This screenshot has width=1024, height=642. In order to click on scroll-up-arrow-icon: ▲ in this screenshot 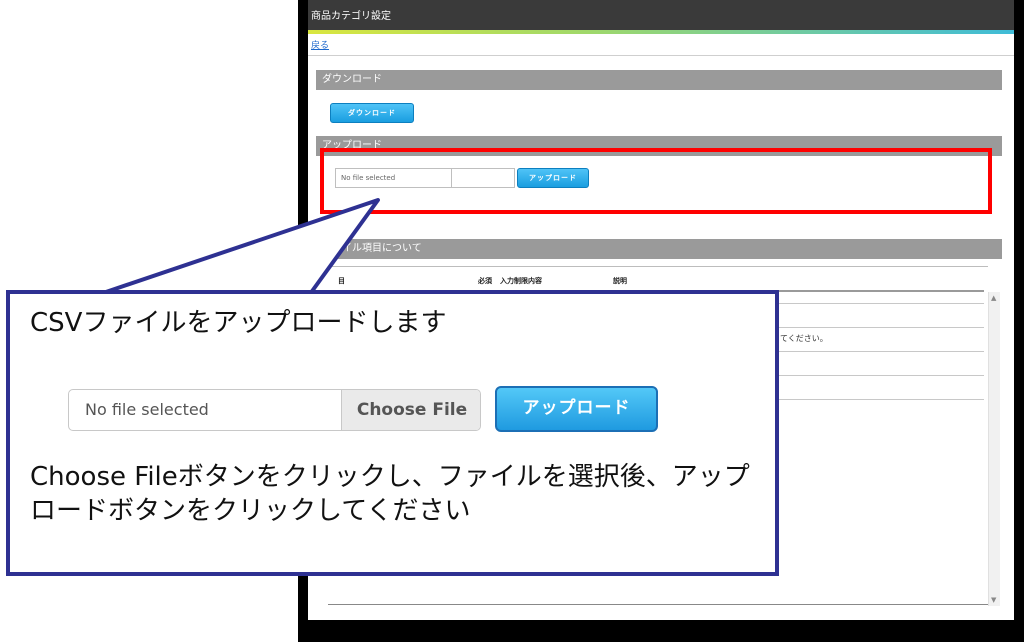, I will do `click(993, 298)`.